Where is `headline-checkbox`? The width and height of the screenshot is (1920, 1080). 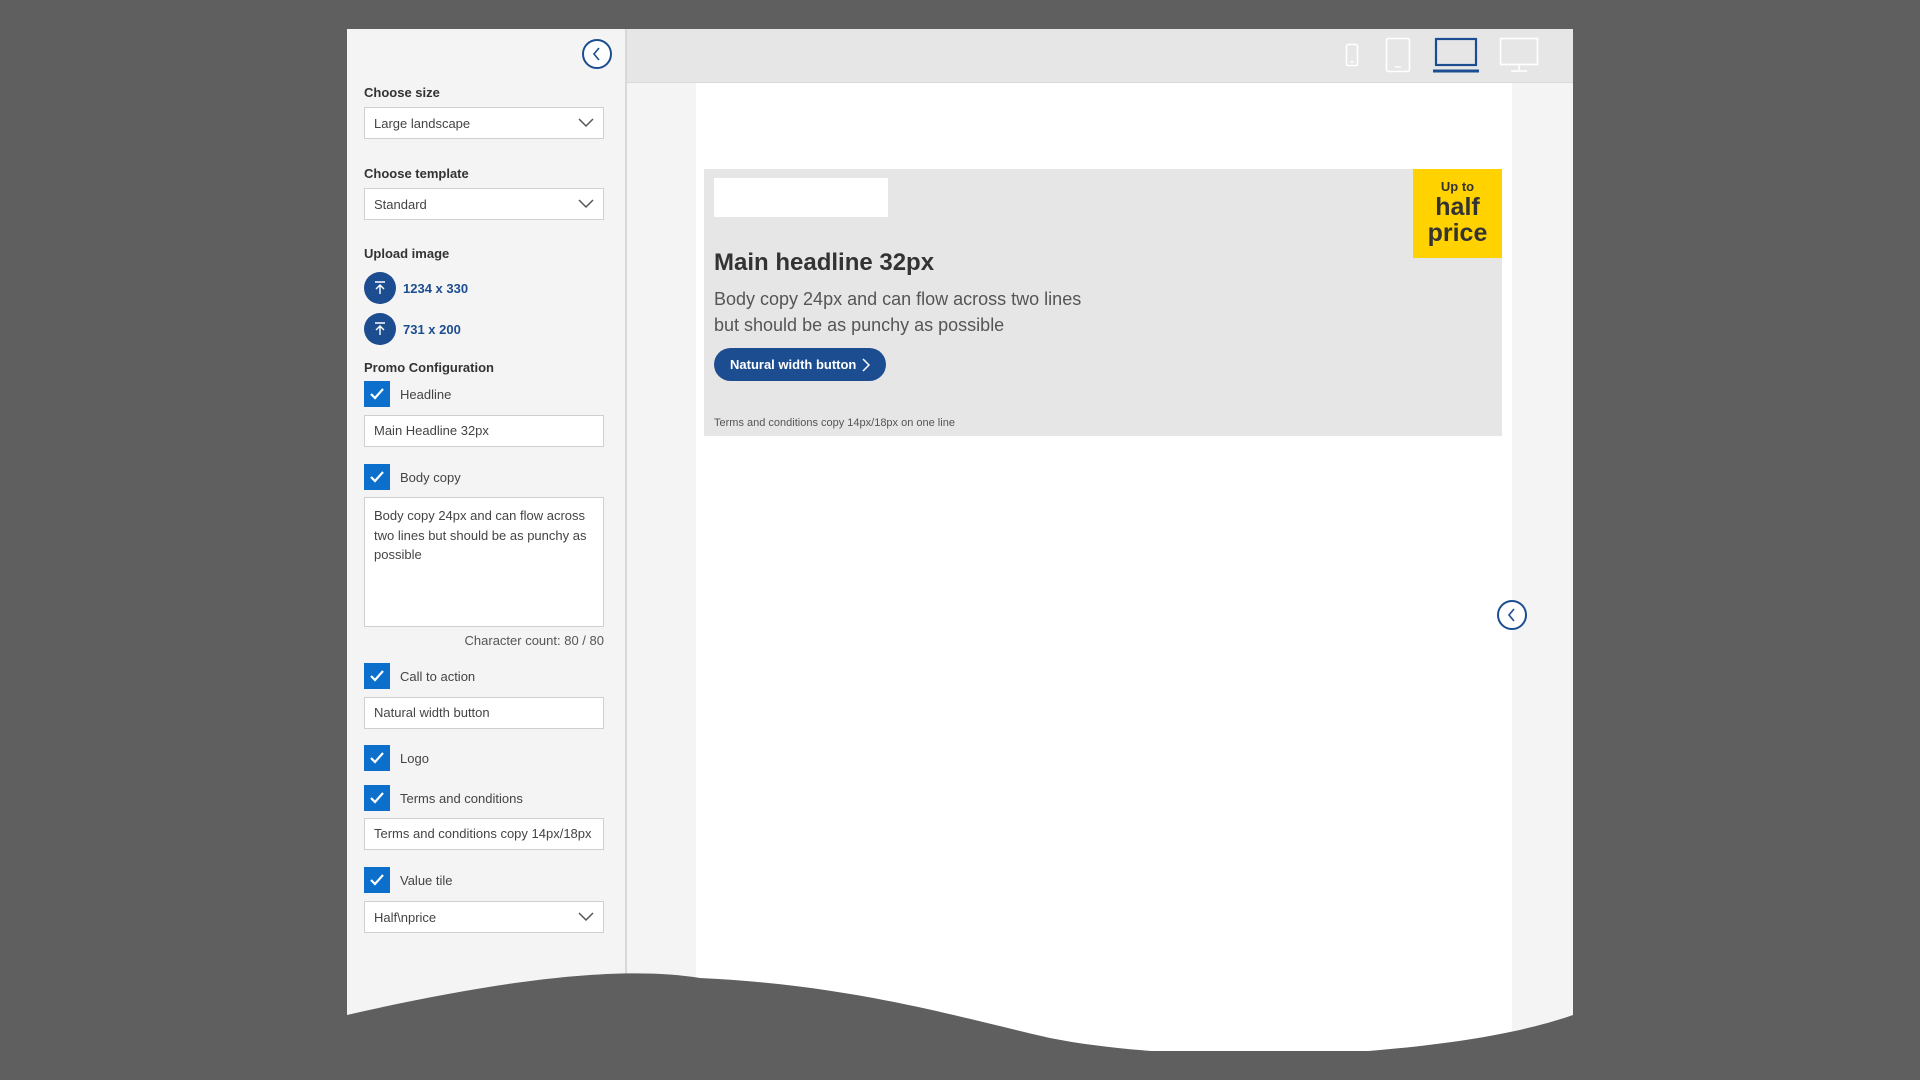 headline-checkbox is located at coordinates (377, 394).